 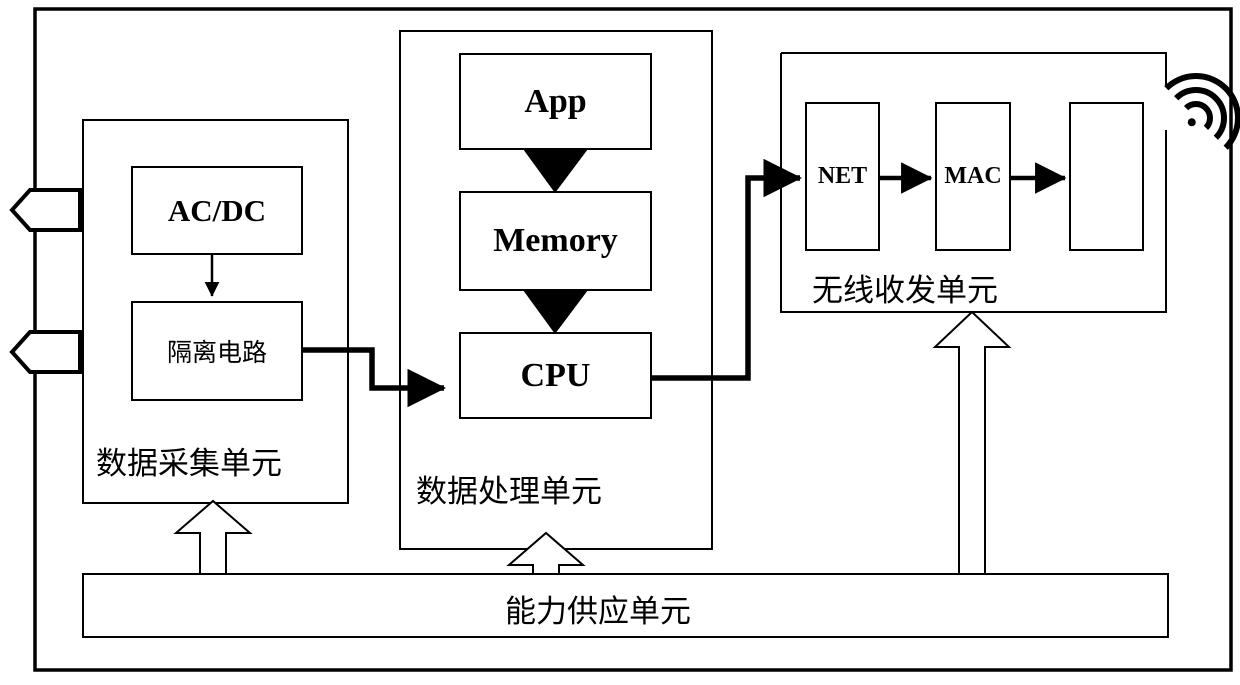 What do you see at coordinates (217, 210) in the screenshot?
I see `acdc-block` at bounding box center [217, 210].